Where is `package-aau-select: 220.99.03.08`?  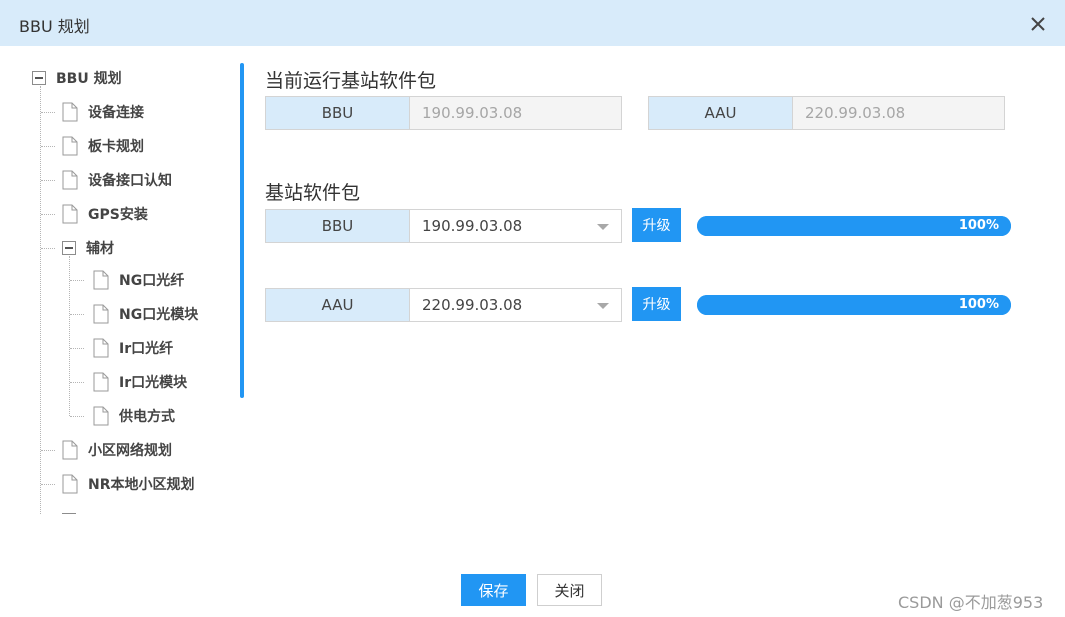
package-aau-select: 220.99.03.08 is located at coordinates (515, 305).